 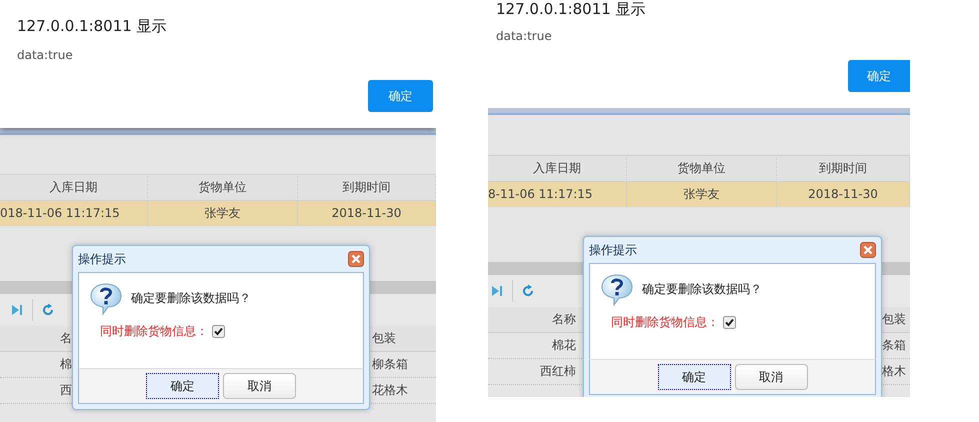 I want to click on table-cell-text: 棉, so click(x=65, y=364).